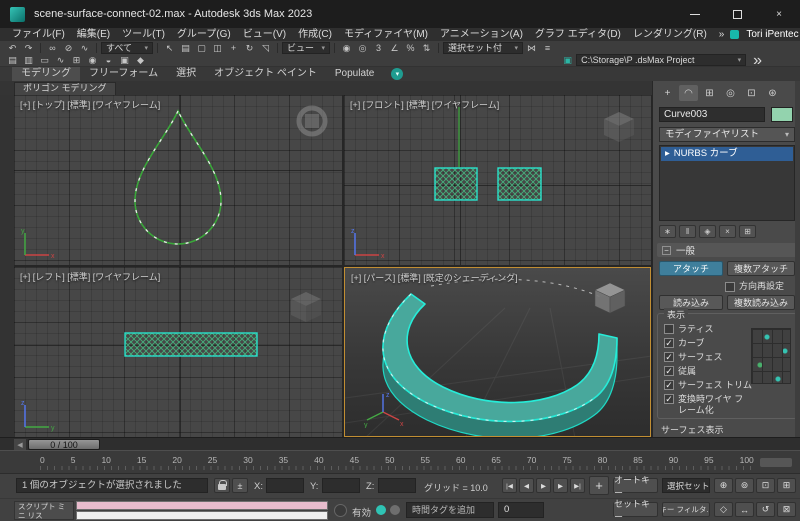 This screenshot has width=800, height=521. I want to click on viewport-top-label: [+] [トップ] [標準] [ワイヤフレーム], so click(90, 104).